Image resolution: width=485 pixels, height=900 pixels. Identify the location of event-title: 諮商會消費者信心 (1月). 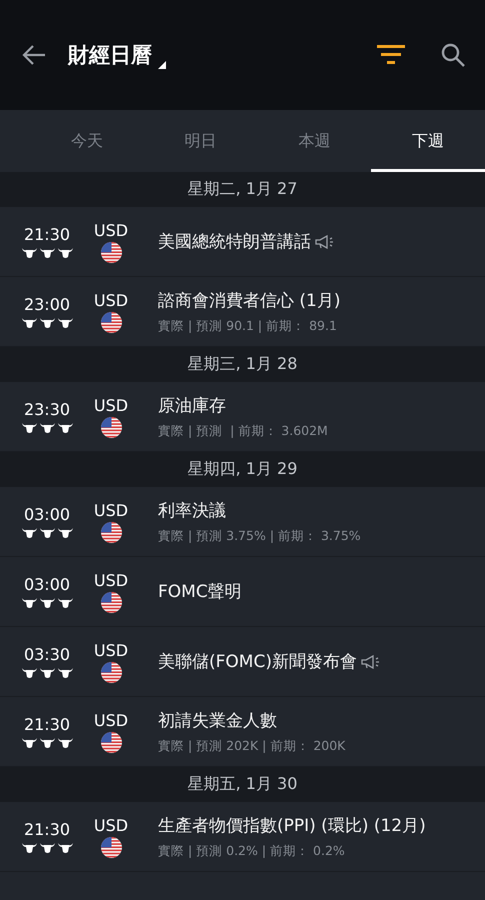
(249, 301).